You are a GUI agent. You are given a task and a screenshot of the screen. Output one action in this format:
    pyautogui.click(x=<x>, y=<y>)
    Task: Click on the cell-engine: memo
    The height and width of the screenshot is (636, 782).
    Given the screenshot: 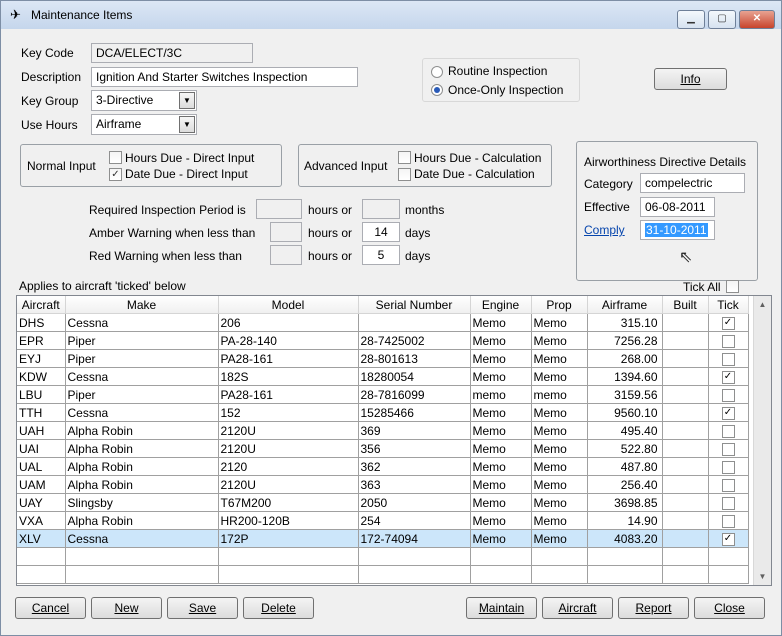 What is the action you would take?
    pyautogui.click(x=501, y=394)
    